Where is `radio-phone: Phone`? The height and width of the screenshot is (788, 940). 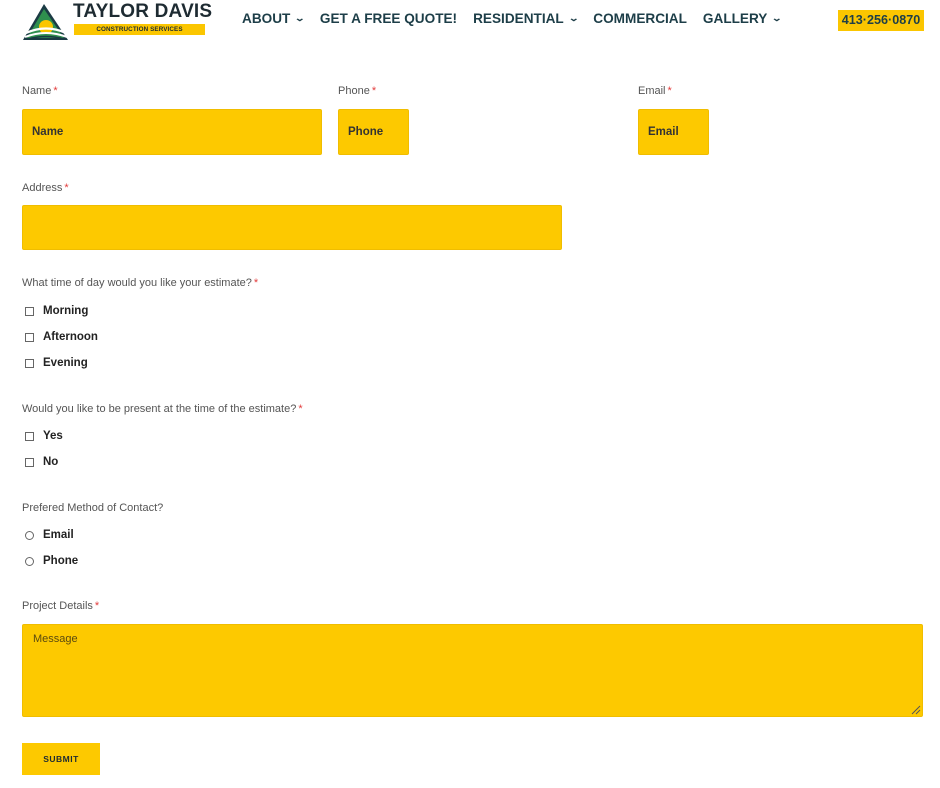
radio-phone: Phone is located at coordinates (51, 561).